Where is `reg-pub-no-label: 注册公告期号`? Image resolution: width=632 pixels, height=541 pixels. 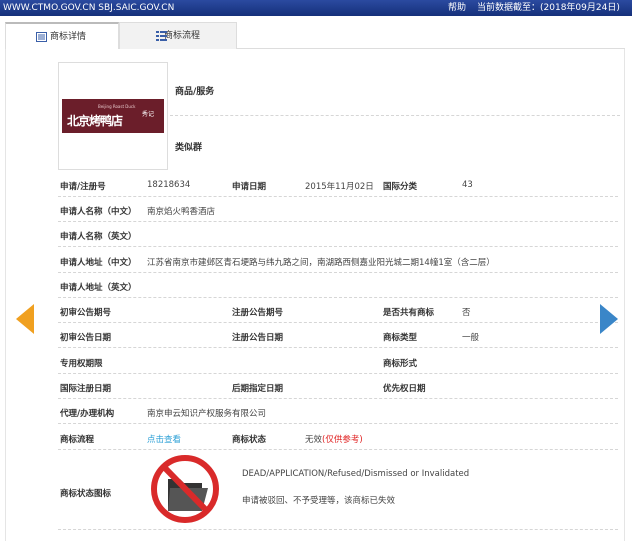 reg-pub-no-label: 注册公告期号 is located at coordinates (258, 313).